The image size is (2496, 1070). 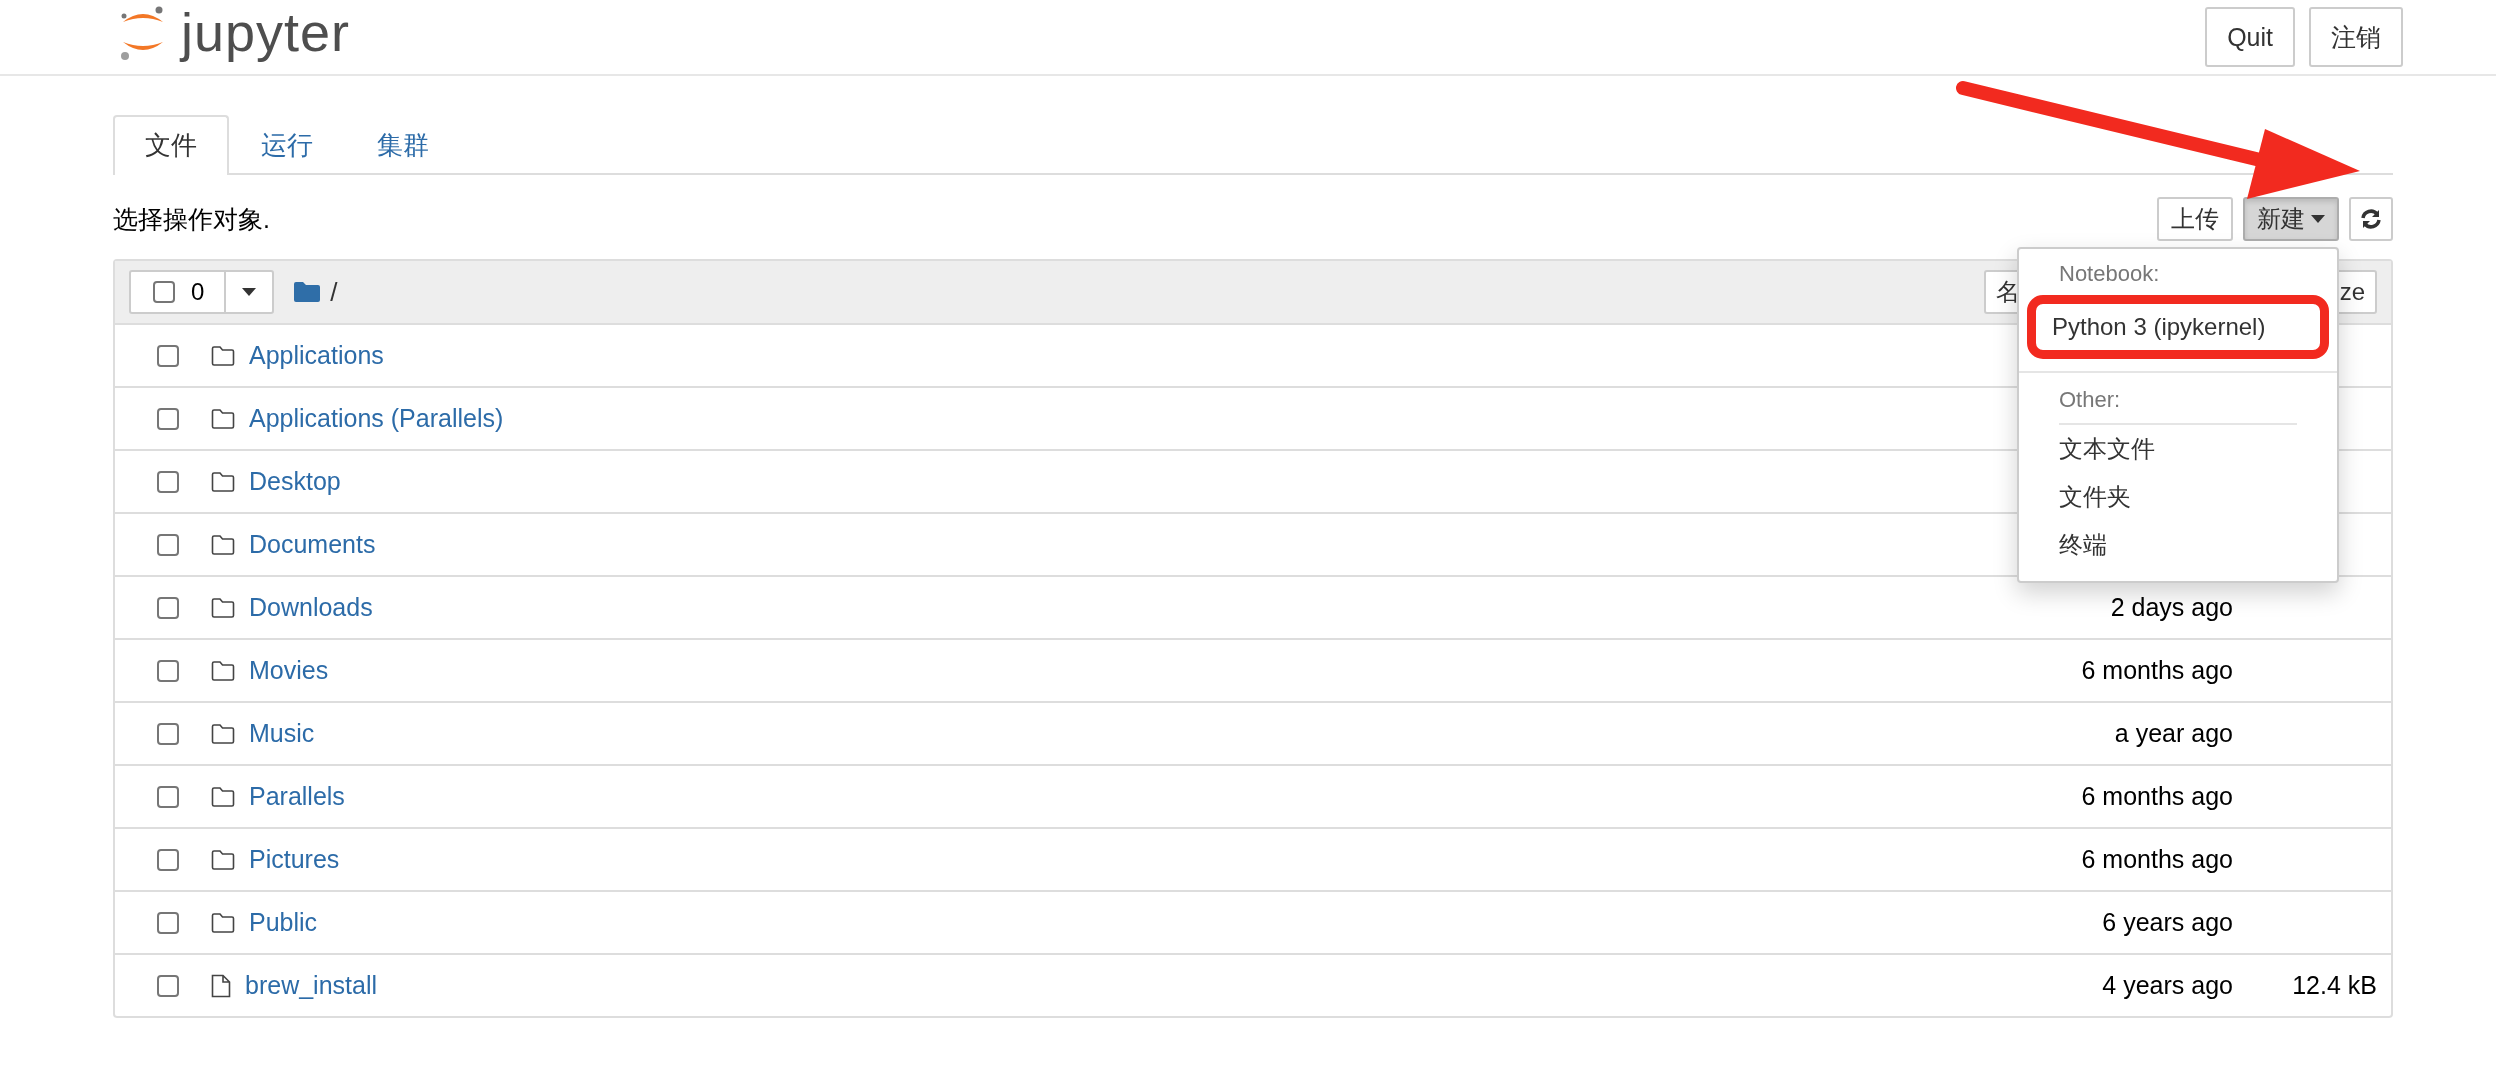 I want to click on logo-text: jupyter, so click(x=266, y=32).